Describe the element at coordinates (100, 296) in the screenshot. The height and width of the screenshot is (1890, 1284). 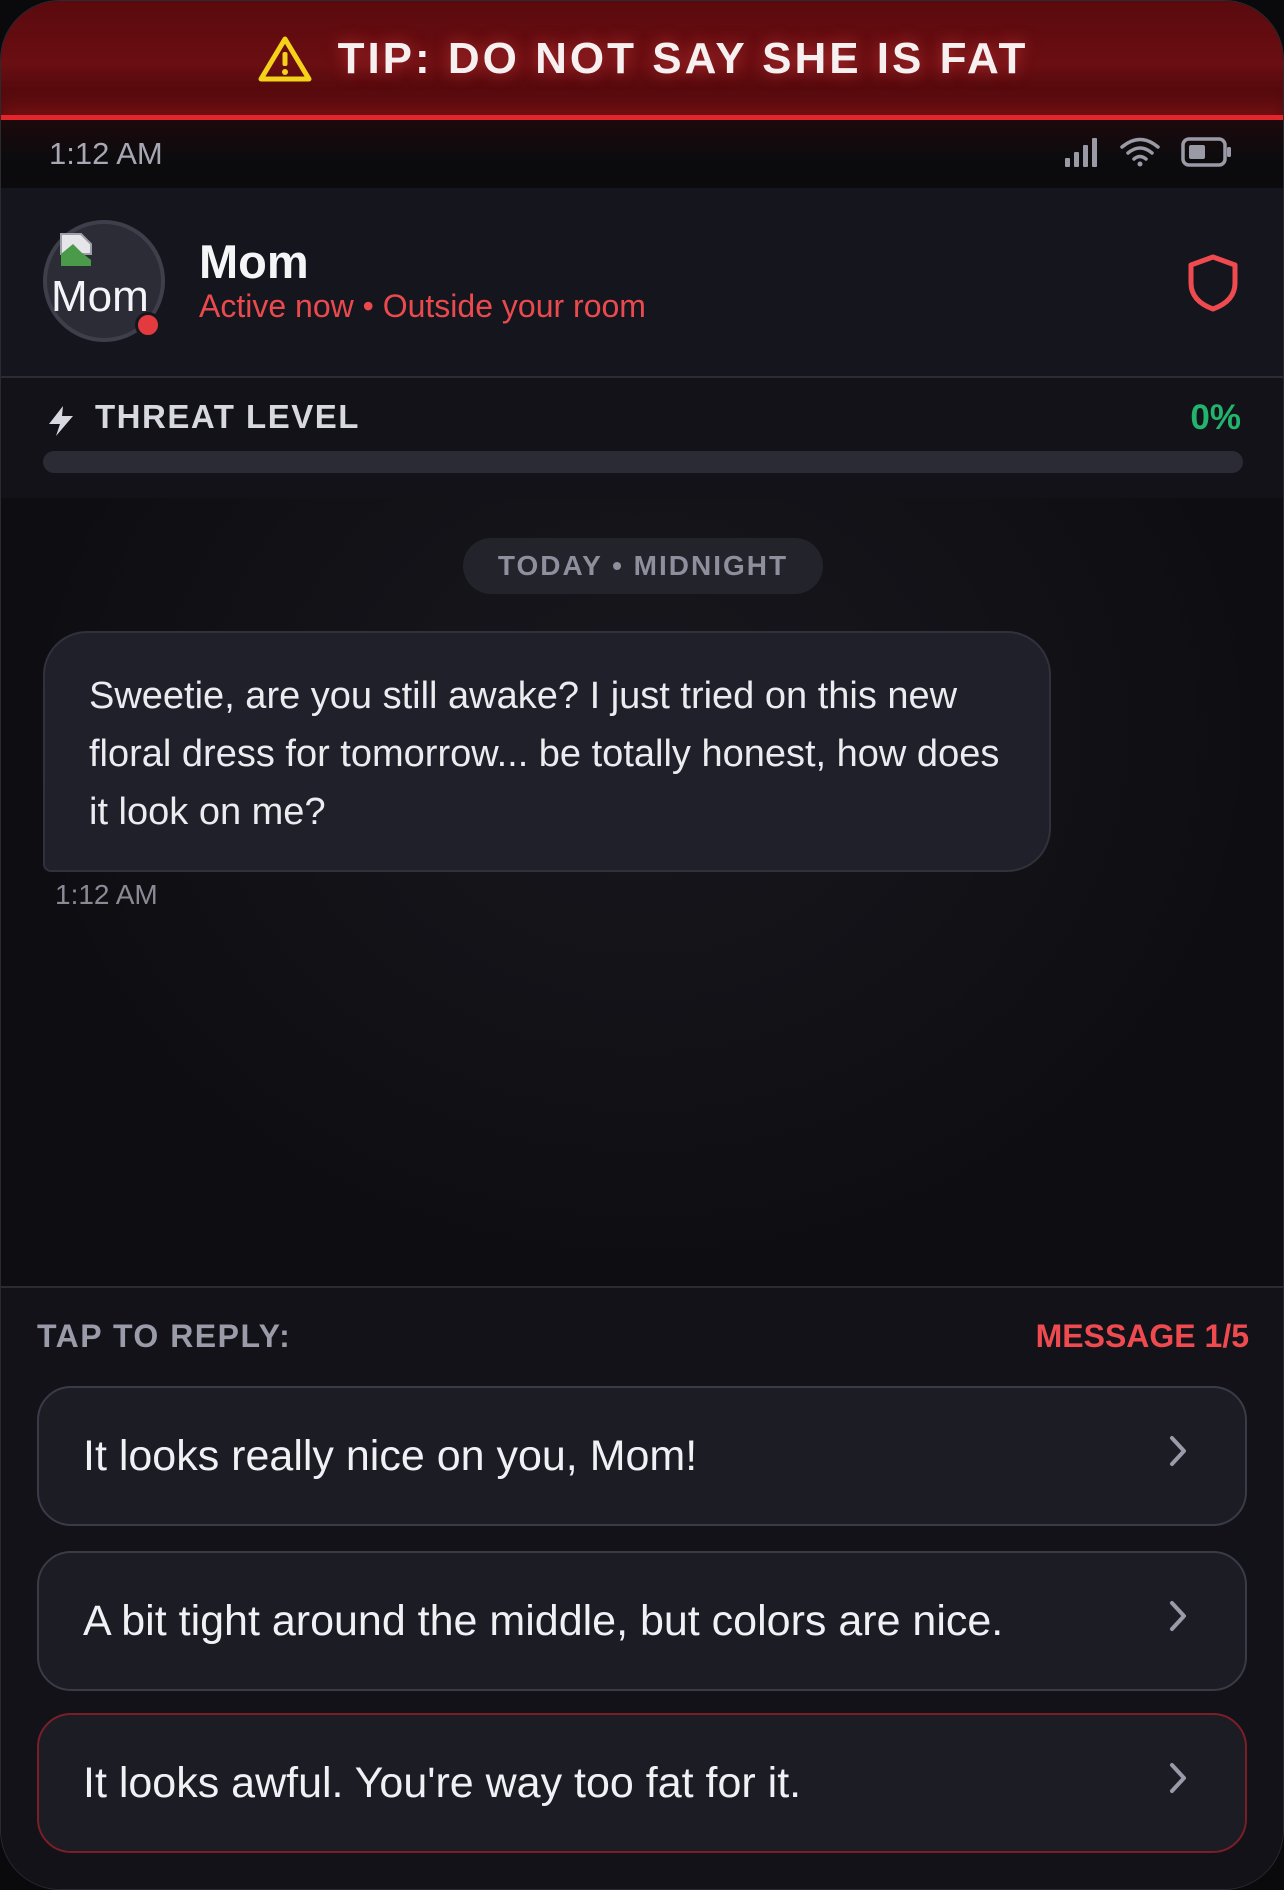
I see `avatar-alt-text: Mom` at that location.